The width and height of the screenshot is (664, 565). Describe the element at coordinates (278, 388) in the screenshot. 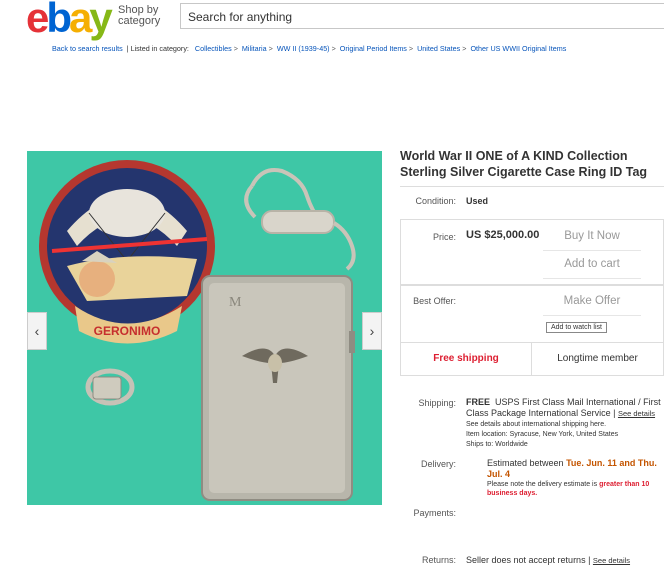

I see `cigarette-case-image: M` at that location.